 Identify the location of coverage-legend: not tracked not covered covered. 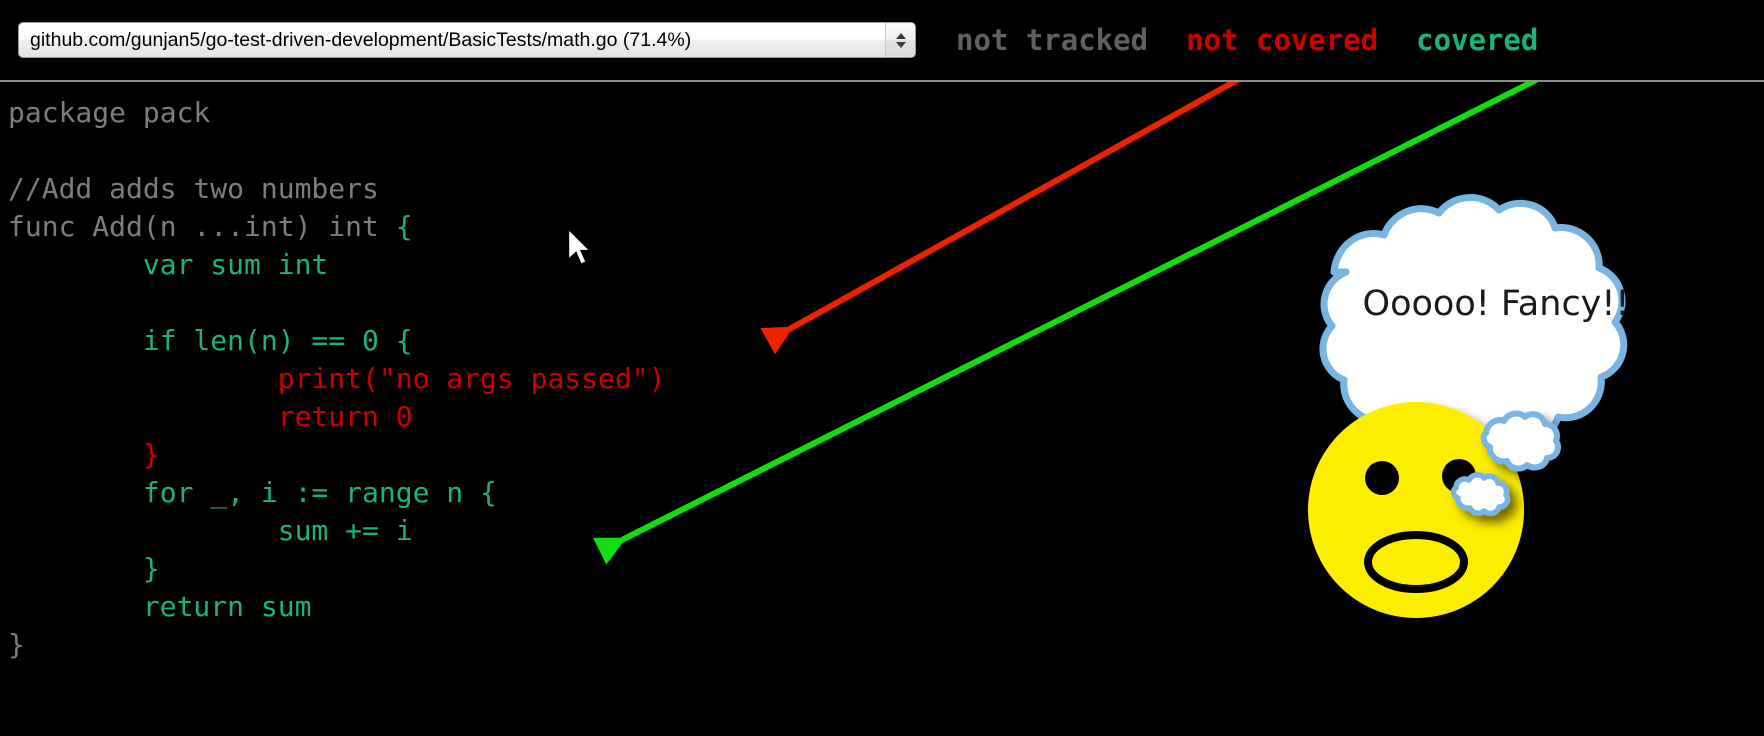
(1247, 40).